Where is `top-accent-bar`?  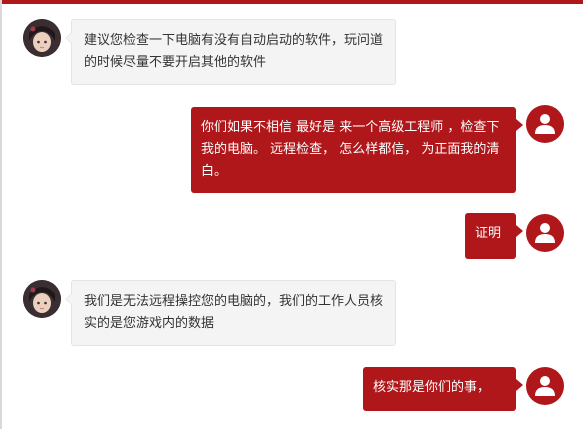 top-accent-bar is located at coordinates (291, 2).